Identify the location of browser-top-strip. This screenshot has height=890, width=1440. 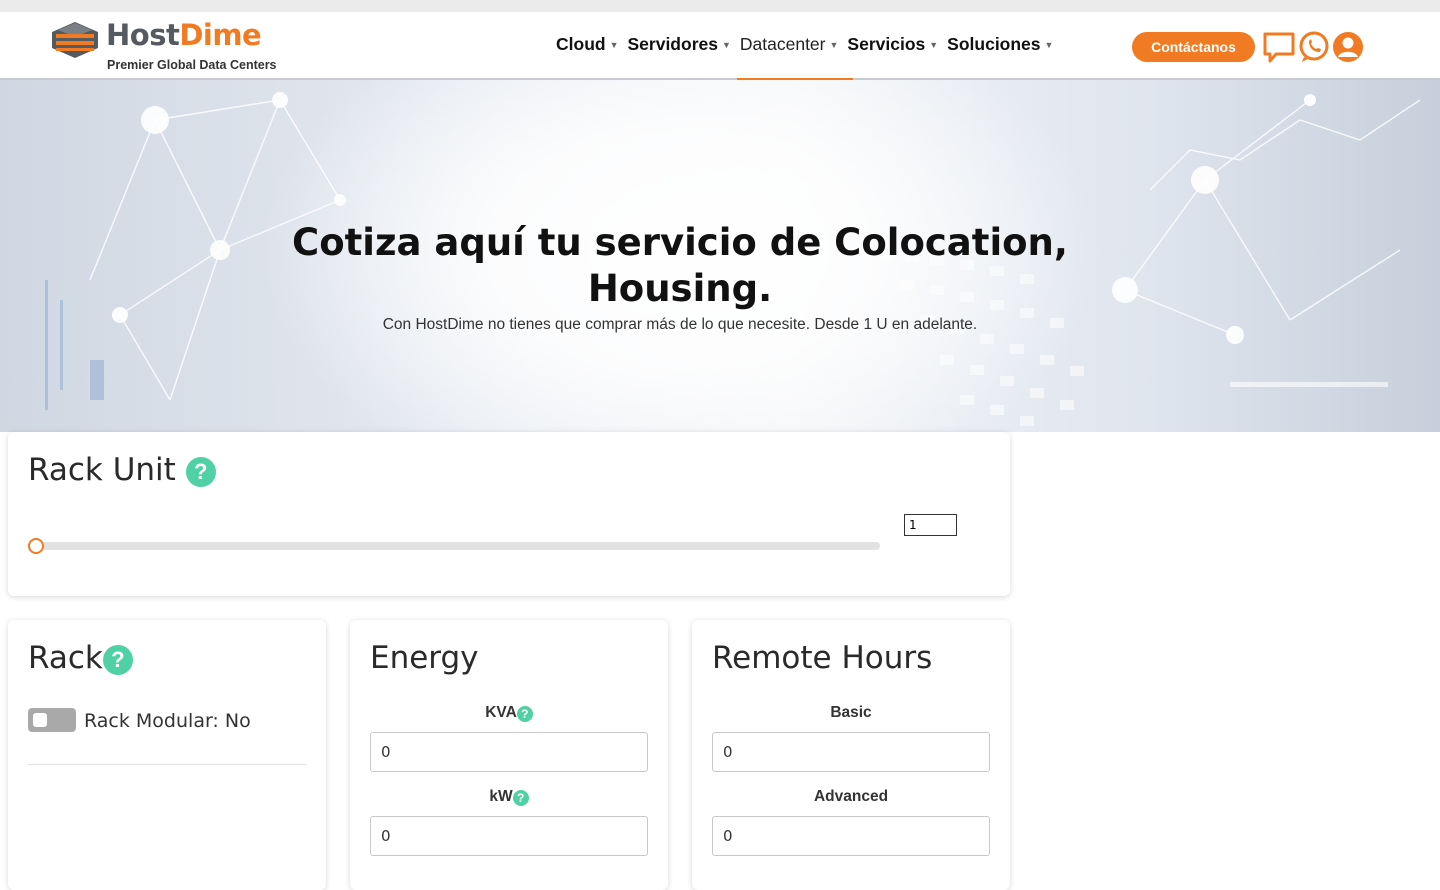
(720, 6).